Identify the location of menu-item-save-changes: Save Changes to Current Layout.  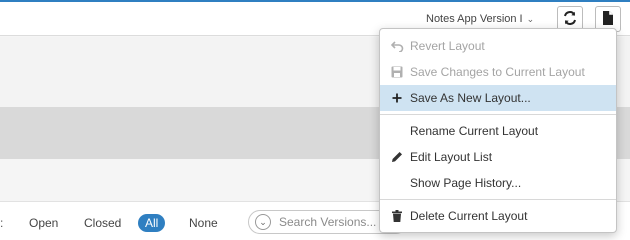
(498, 72).